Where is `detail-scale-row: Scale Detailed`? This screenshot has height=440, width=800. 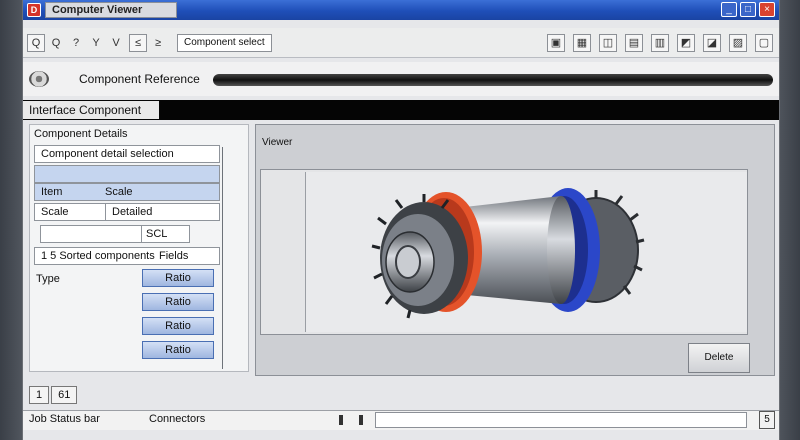 detail-scale-row: Scale Detailed is located at coordinates (127, 212).